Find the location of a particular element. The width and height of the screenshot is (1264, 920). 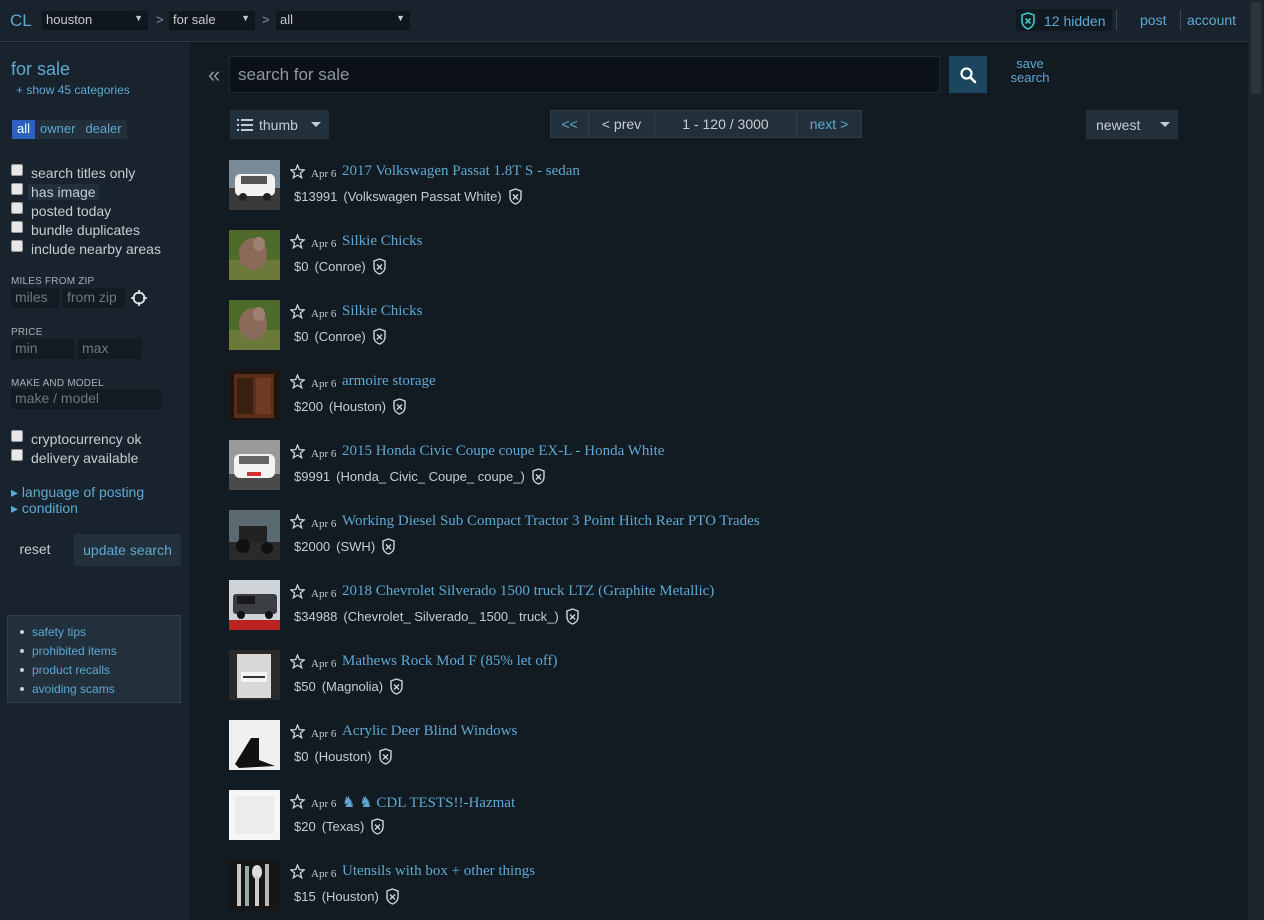

prohibited-items-link: prohibited items is located at coordinates (74, 651).